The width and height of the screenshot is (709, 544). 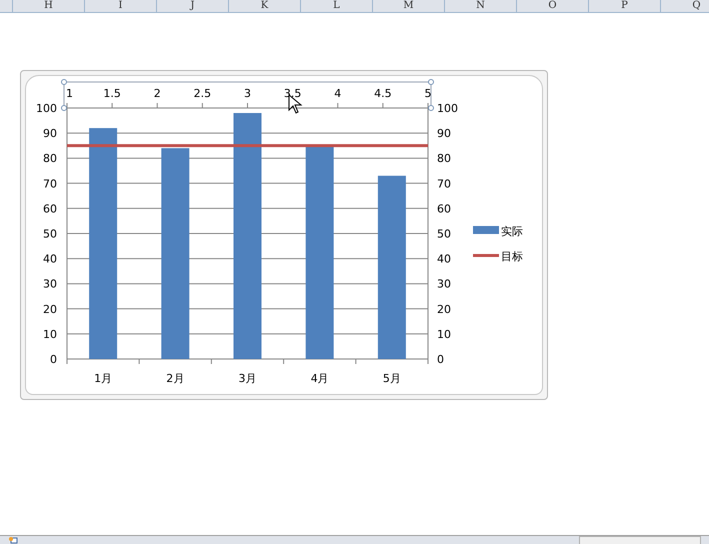 I want to click on column-header: H, so click(x=49, y=6).